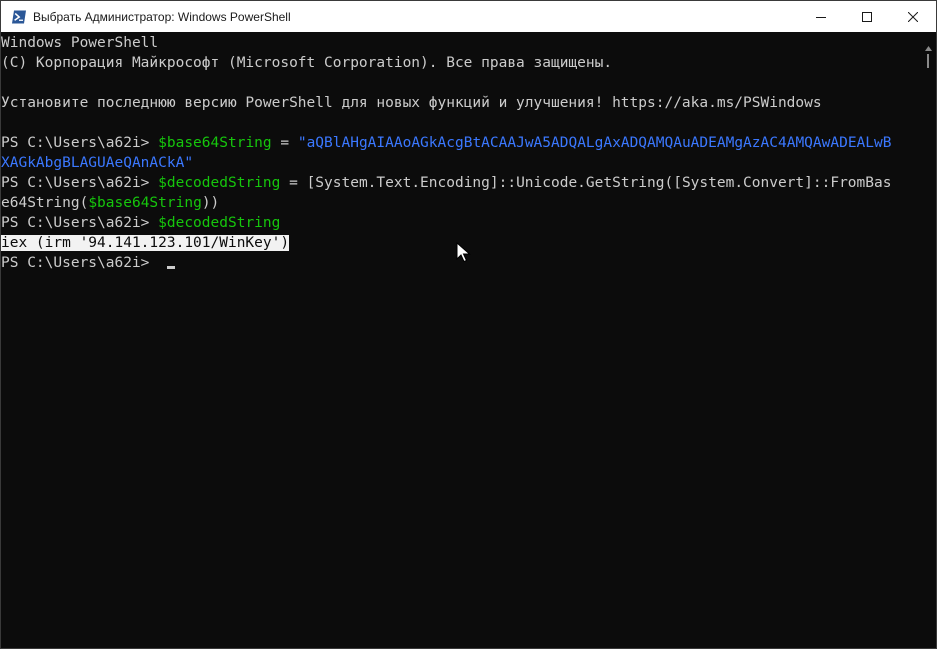  What do you see at coordinates (461, 223) in the screenshot?
I see `command-line-3: PS C:\Users\a62i> $decodedString` at bounding box center [461, 223].